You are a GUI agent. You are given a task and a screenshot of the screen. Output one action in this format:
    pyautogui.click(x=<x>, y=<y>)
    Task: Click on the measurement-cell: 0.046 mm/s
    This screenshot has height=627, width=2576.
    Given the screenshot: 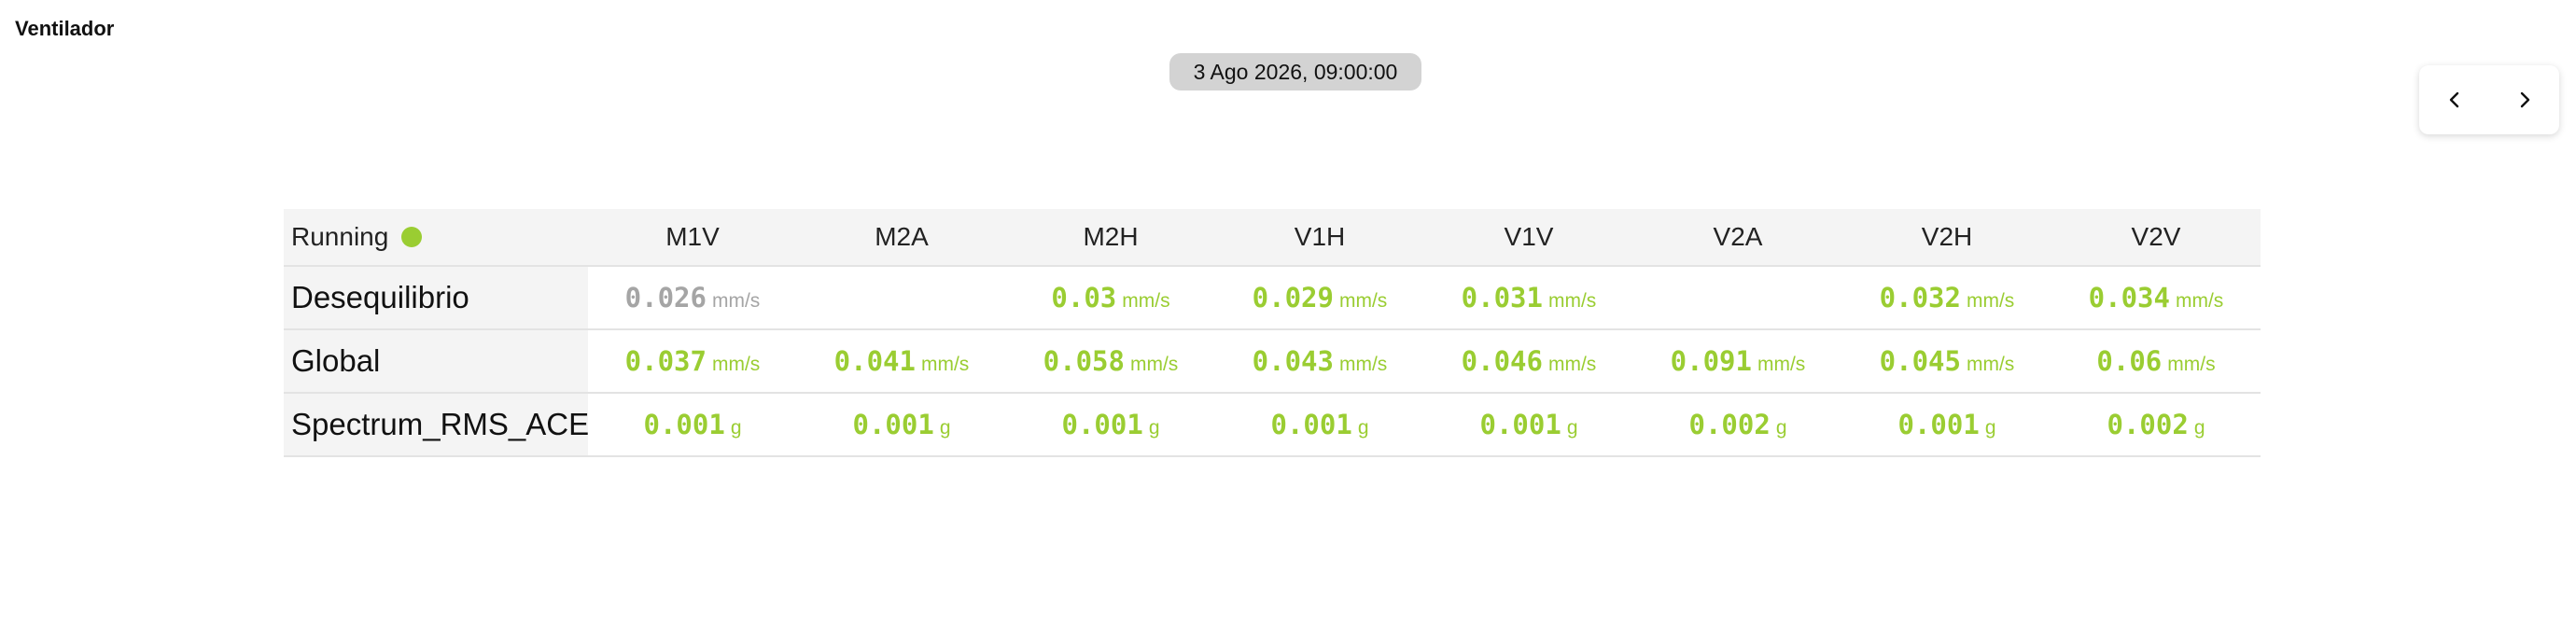 What is the action you would take?
    pyautogui.click(x=1528, y=362)
    